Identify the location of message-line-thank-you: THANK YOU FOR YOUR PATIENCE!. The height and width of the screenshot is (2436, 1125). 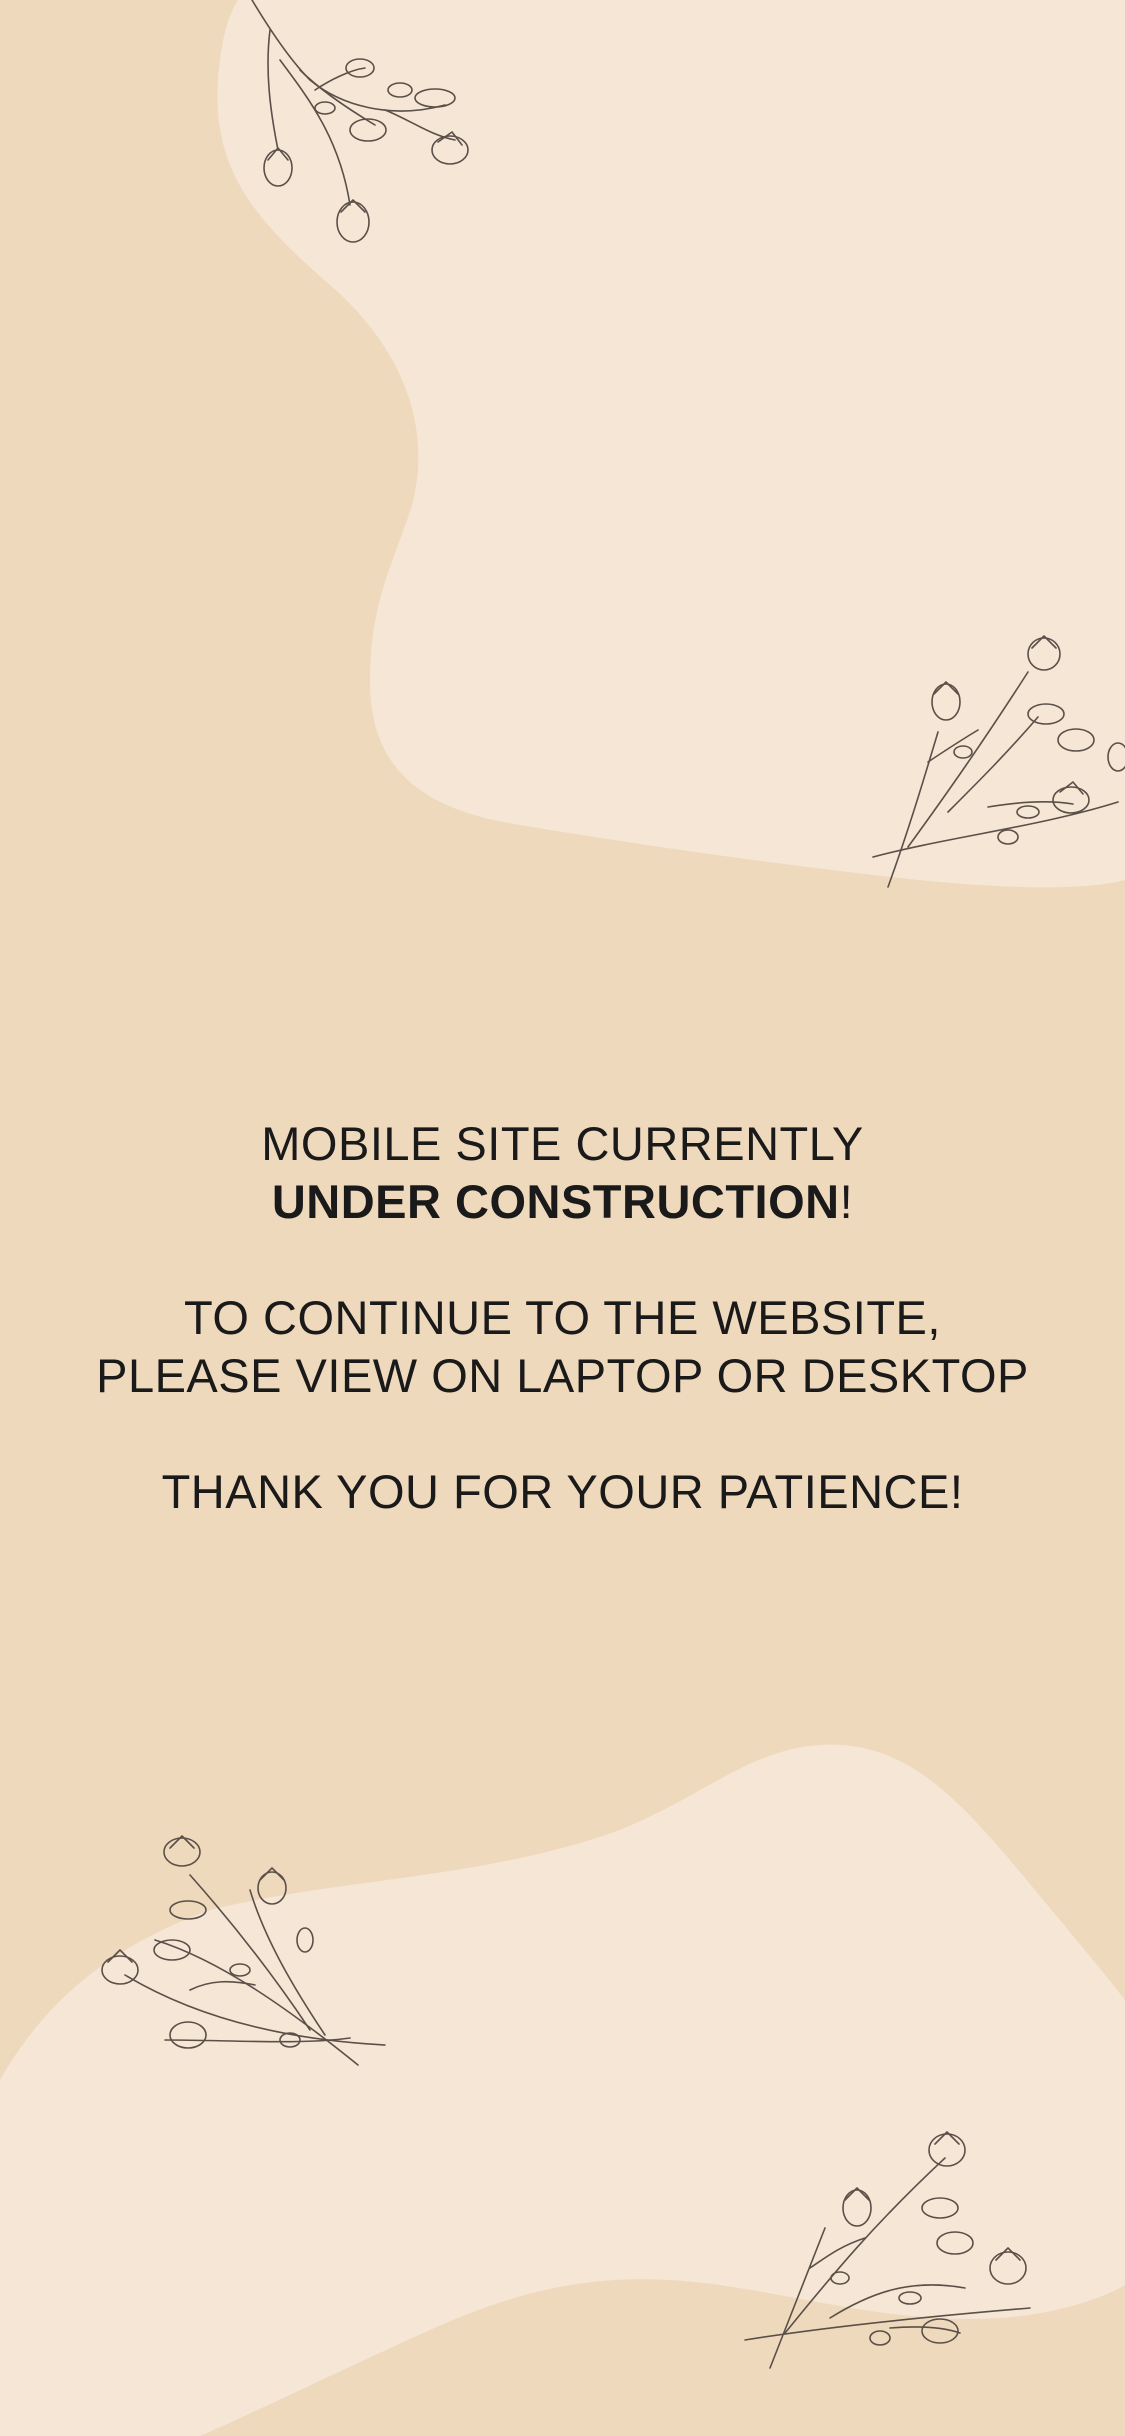
(562, 1491).